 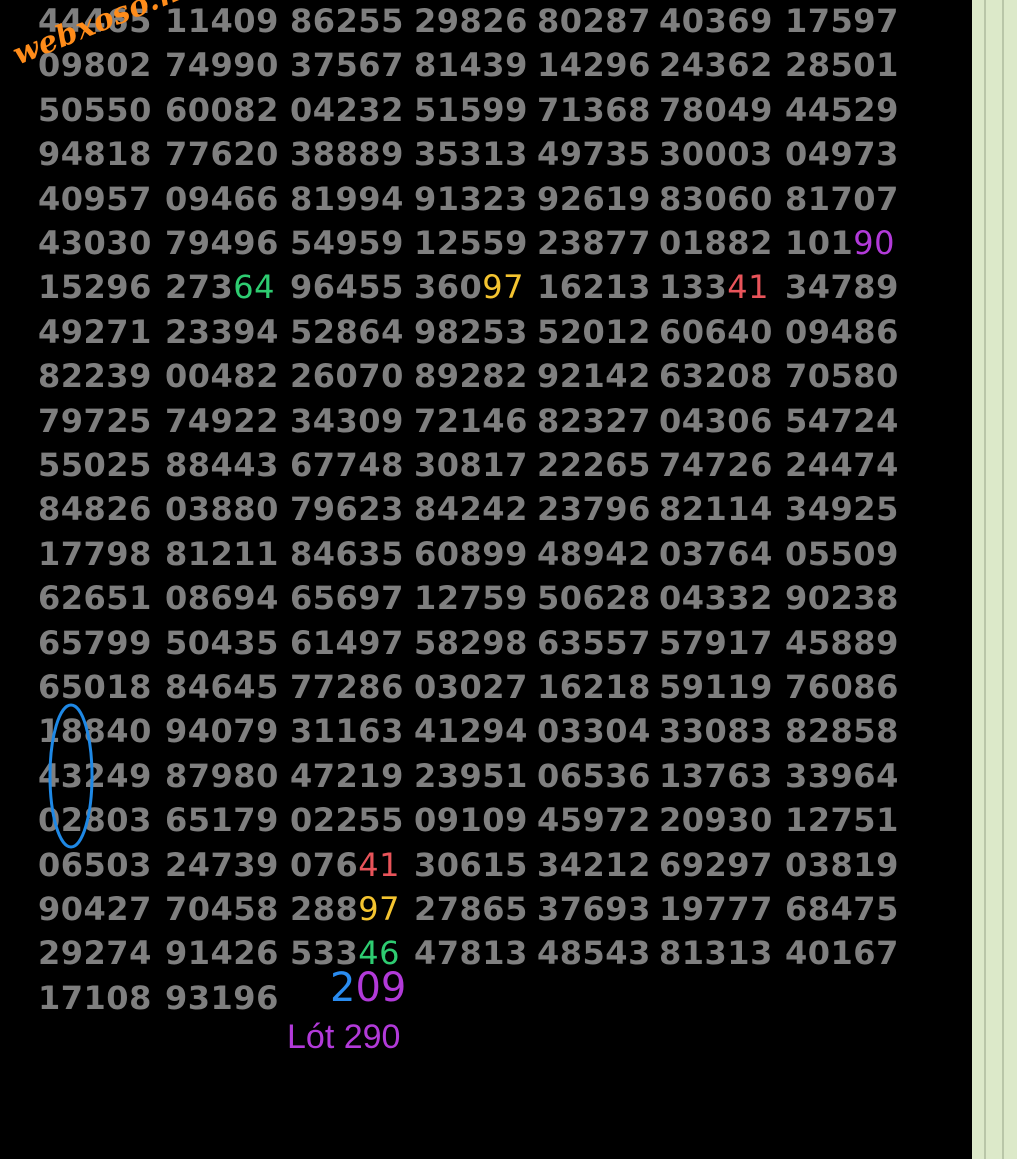 I want to click on total-rest-digits: 09, so click(x=381, y=988).